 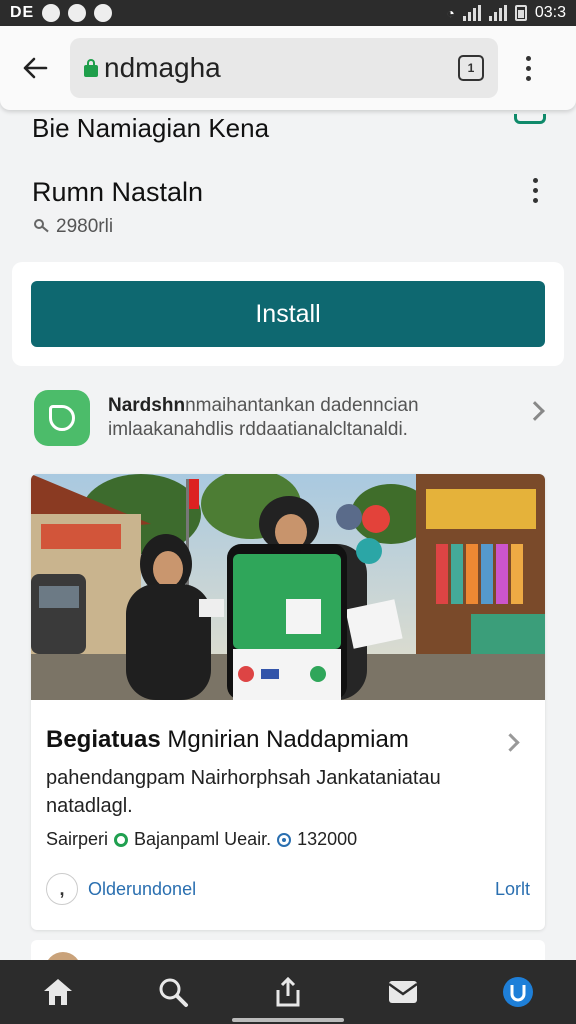 I want to click on tabs-button: 1, so click(x=471, y=68).